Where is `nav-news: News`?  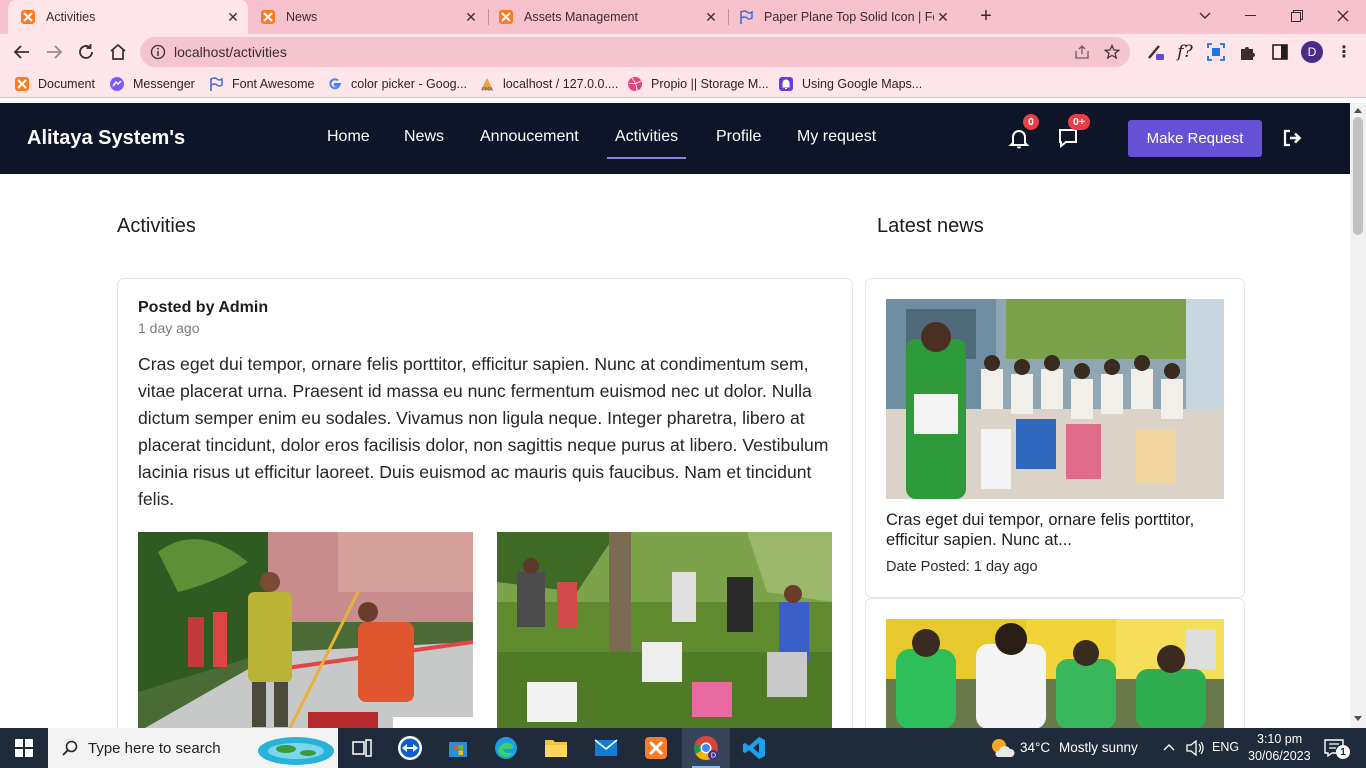
nav-news: News is located at coordinates (424, 137).